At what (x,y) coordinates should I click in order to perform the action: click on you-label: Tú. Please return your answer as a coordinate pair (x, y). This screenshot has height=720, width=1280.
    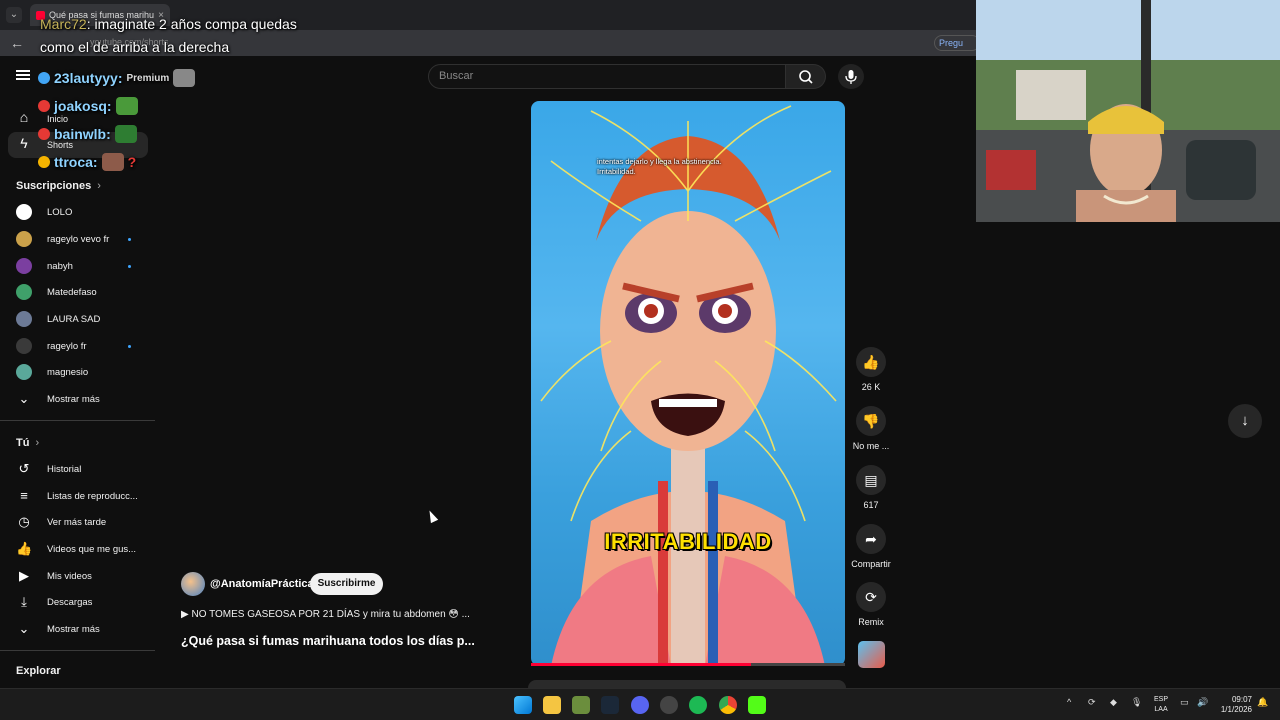
    Looking at the image, I should click on (23, 443).